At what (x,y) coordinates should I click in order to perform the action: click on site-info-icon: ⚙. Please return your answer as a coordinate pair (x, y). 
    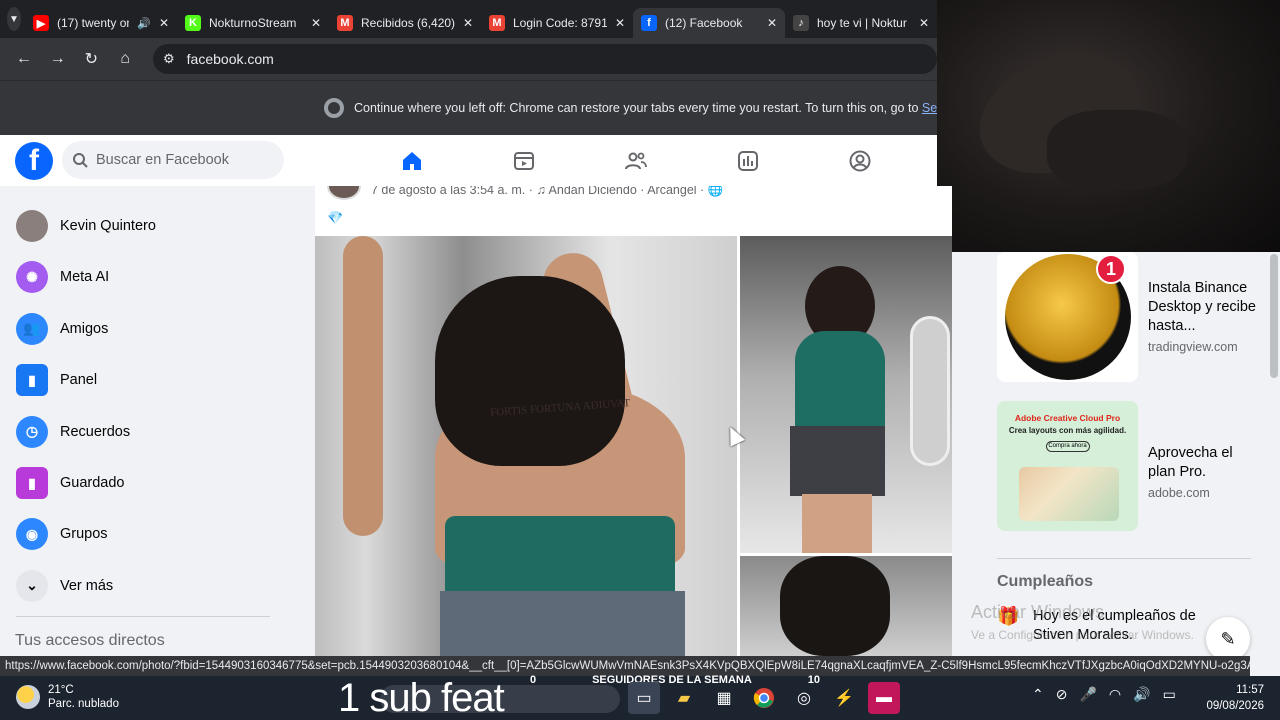
    Looking at the image, I should click on (169, 59).